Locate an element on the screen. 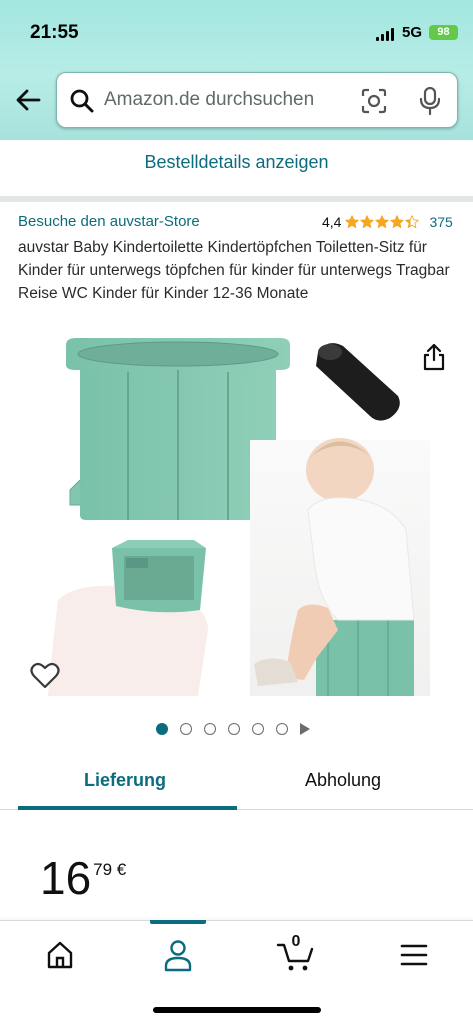  share-icon is located at coordinates (434, 357).